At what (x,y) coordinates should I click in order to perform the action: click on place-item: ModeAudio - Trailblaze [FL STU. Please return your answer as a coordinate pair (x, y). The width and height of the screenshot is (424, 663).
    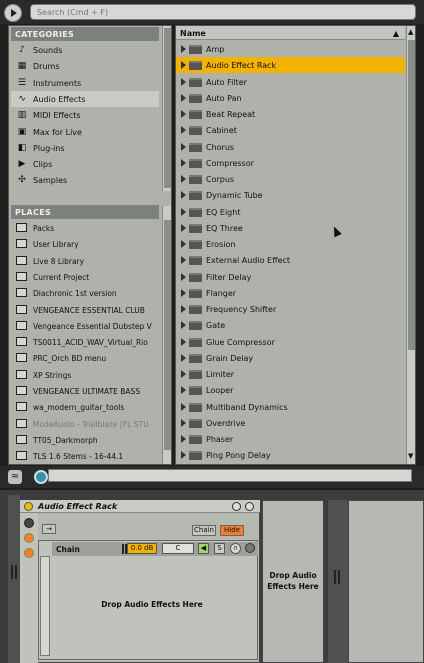
    Looking at the image, I should click on (85, 424).